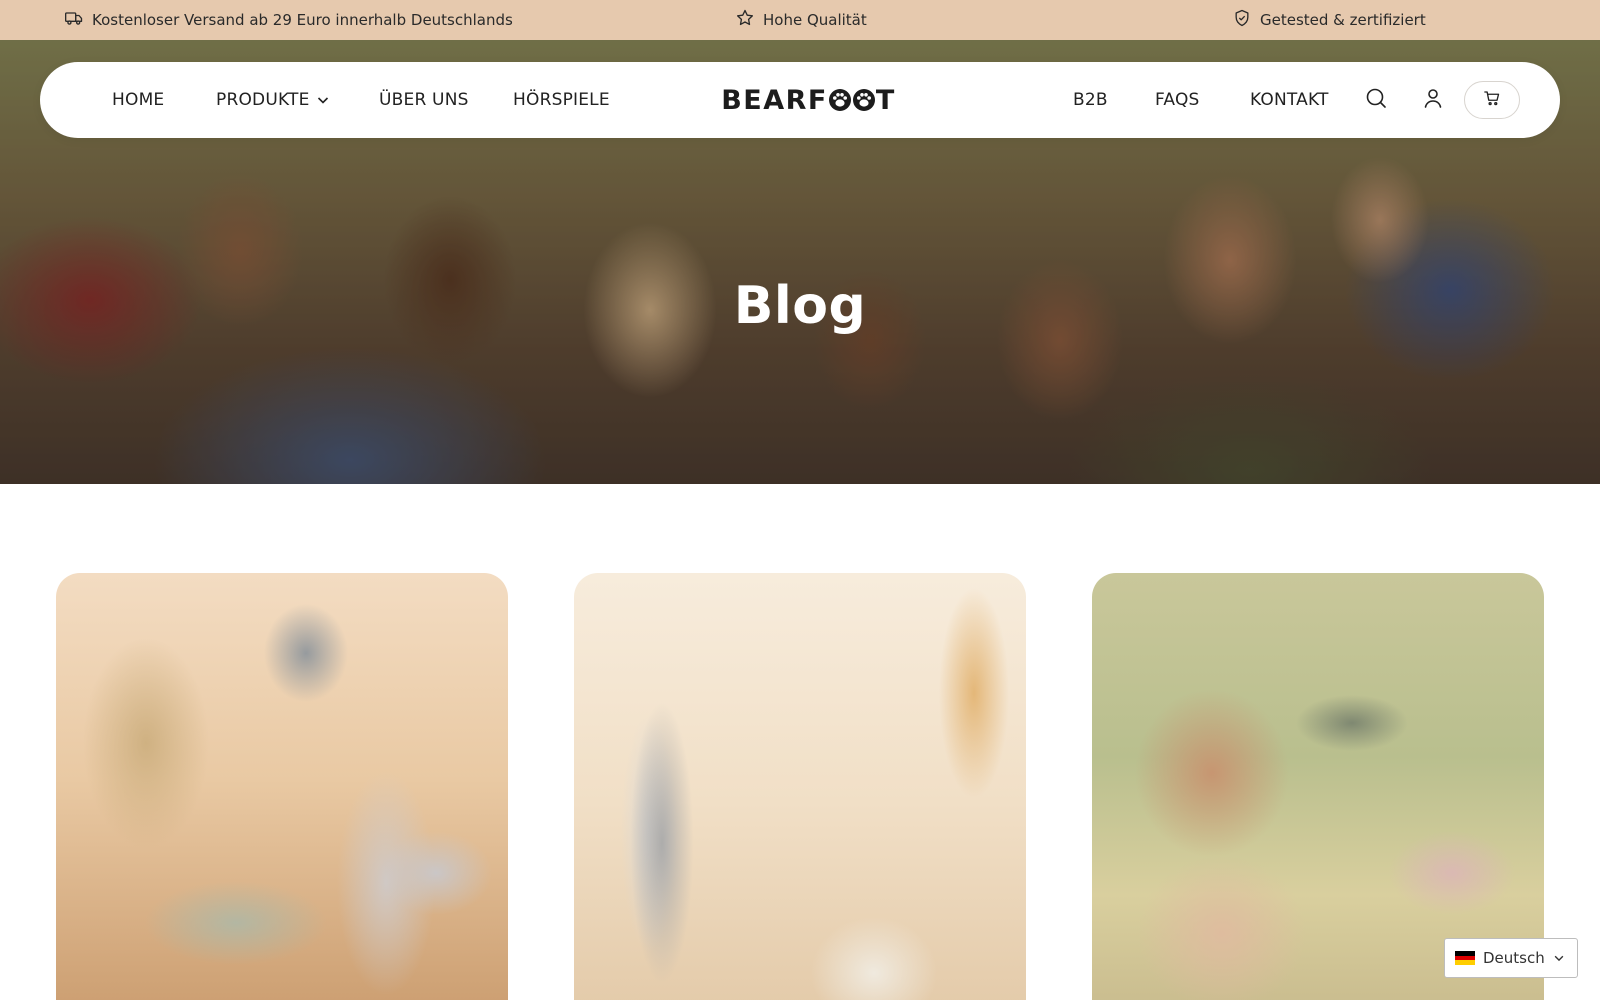 This screenshot has width=1600, height=1000. I want to click on nav-hoerspiele: HÖRSPIELE, so click(561, 100).